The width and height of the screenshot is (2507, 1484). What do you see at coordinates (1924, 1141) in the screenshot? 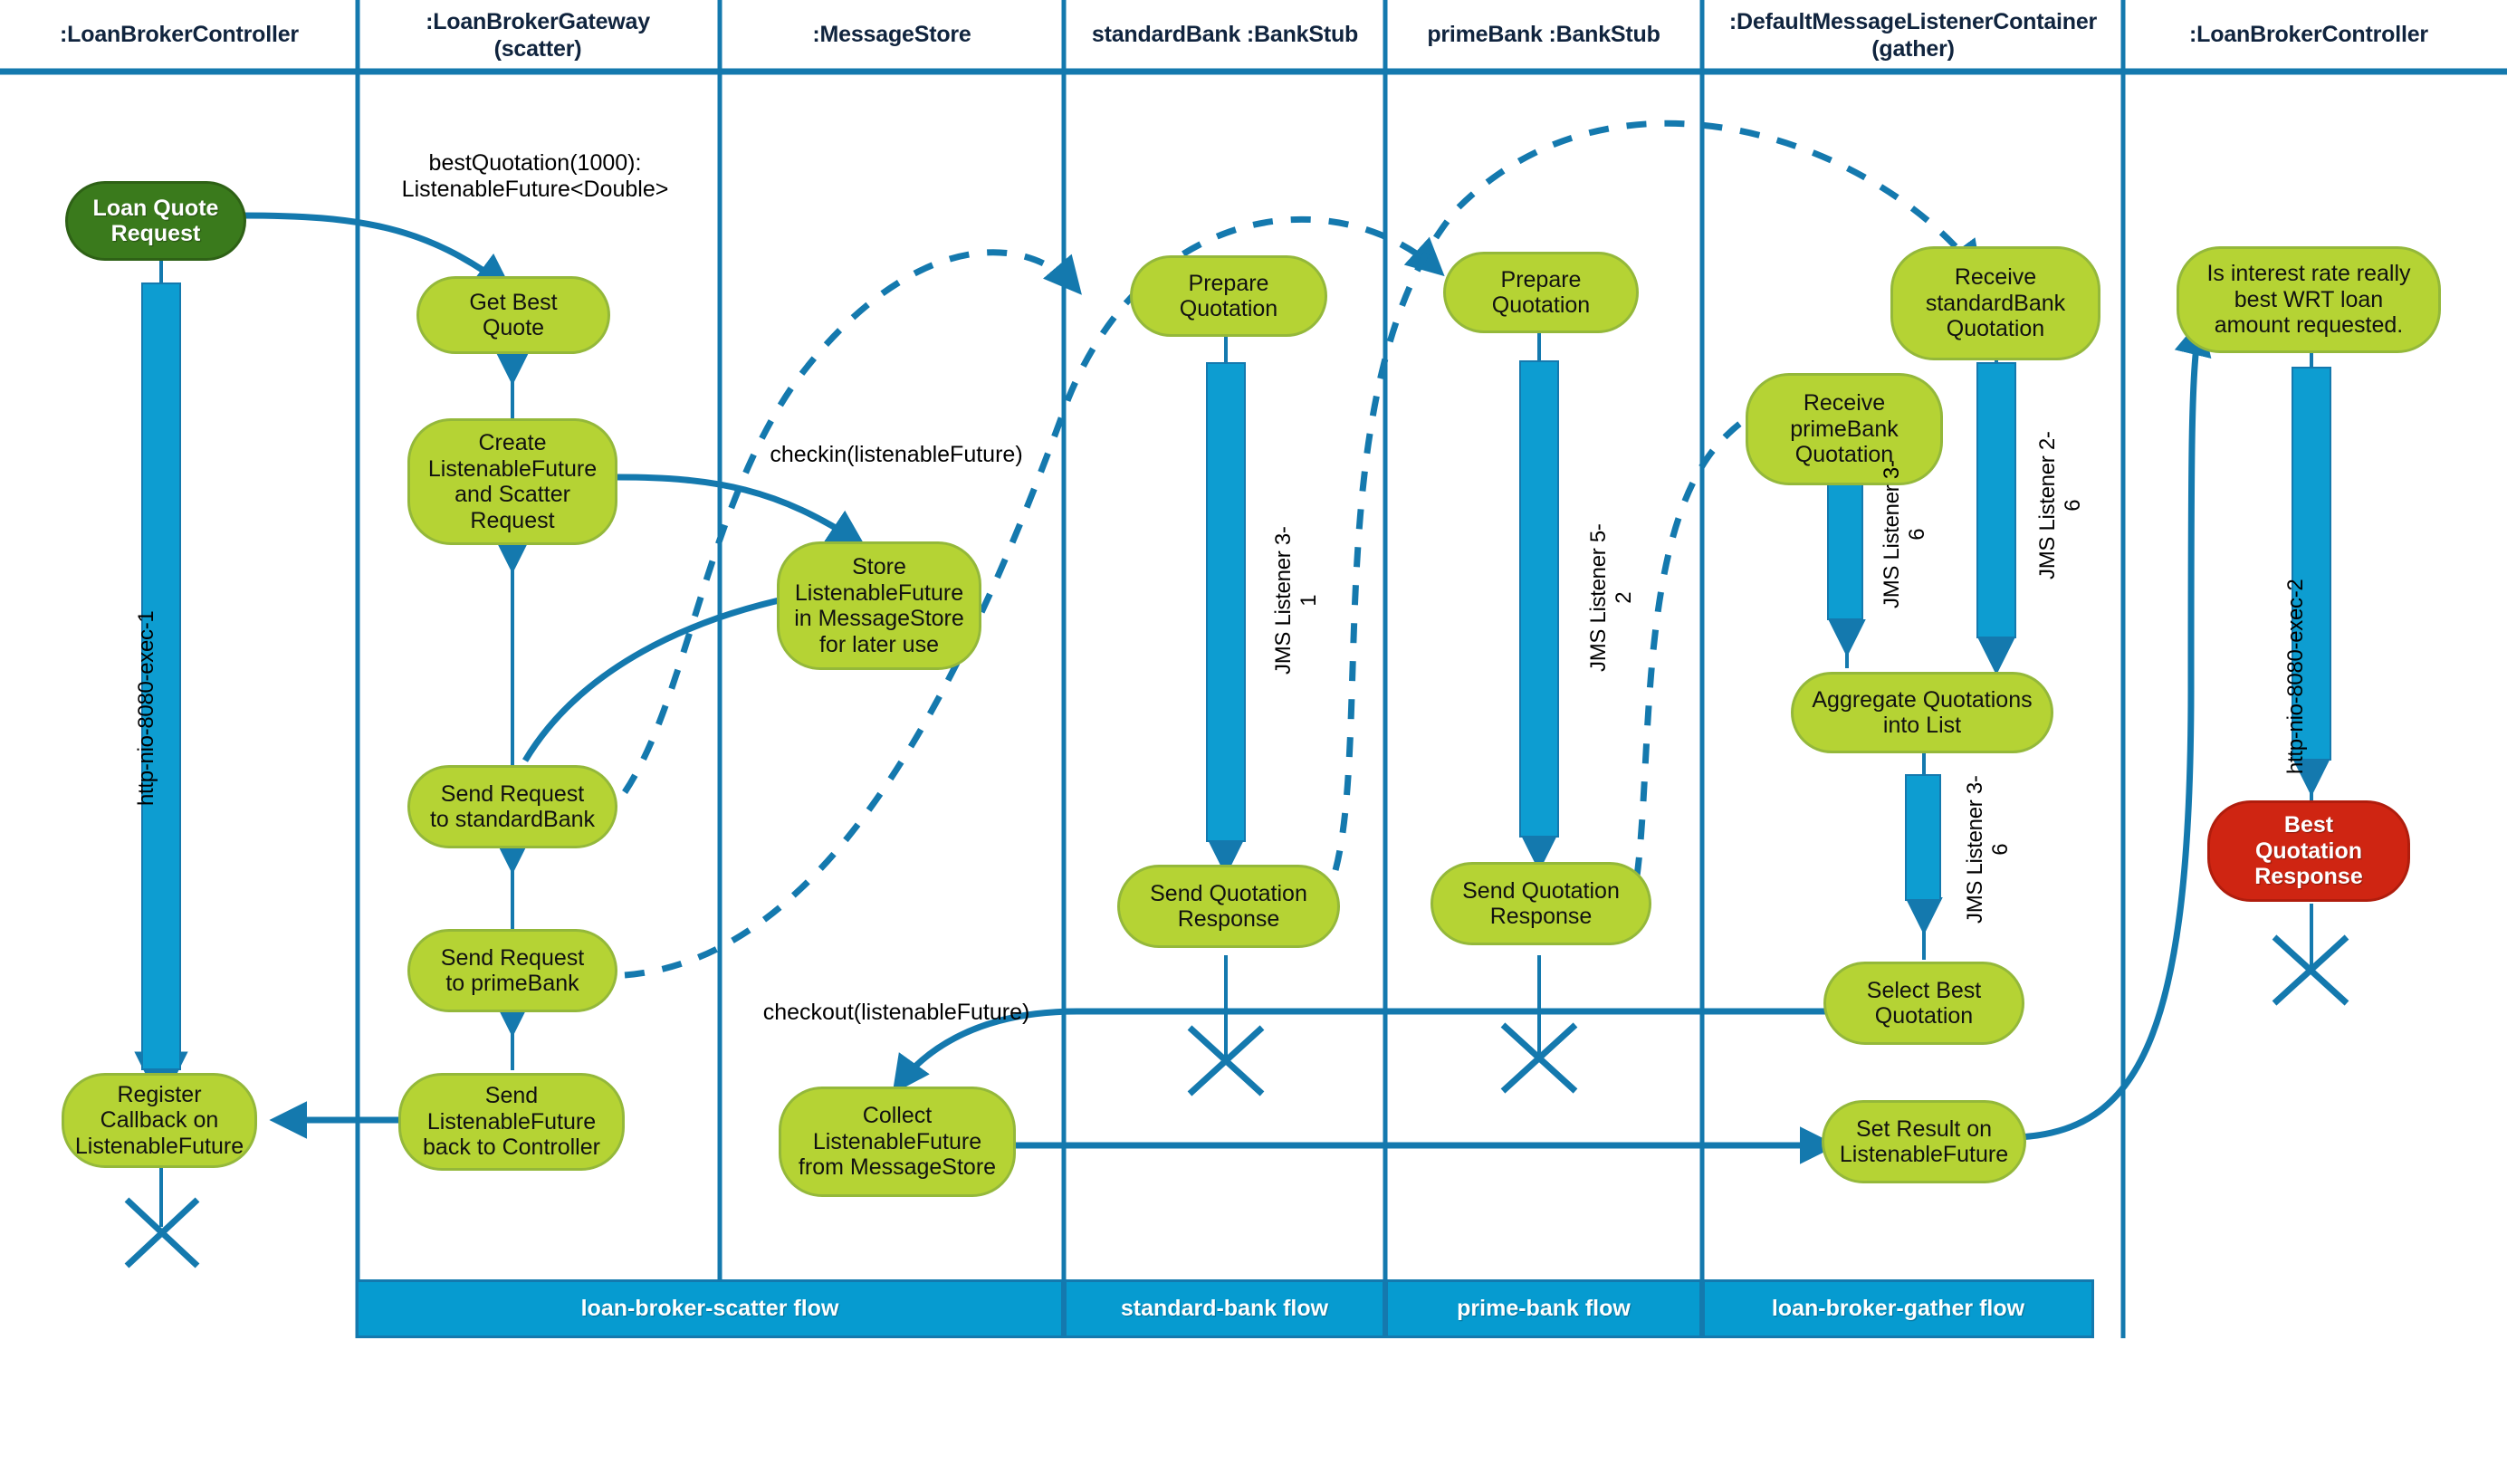
I see `node-set-result-on-listenablefuture: Set Result on ListenableFuture` at bounding box center [1924, 1141].